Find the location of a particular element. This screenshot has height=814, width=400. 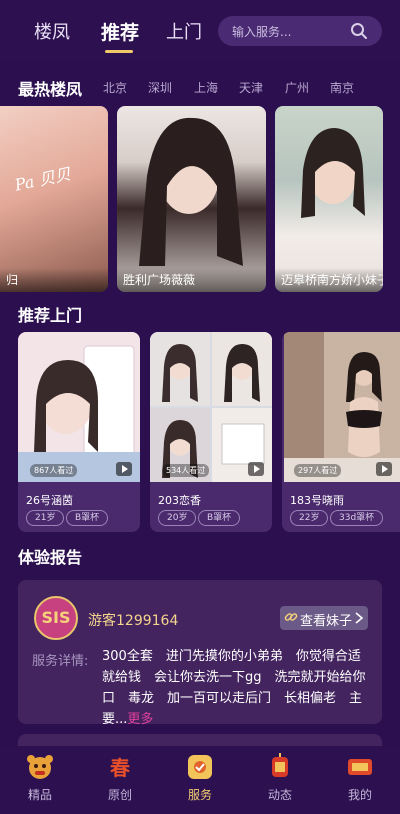

city-filter: 广州 is located at coordinates (297, 87).